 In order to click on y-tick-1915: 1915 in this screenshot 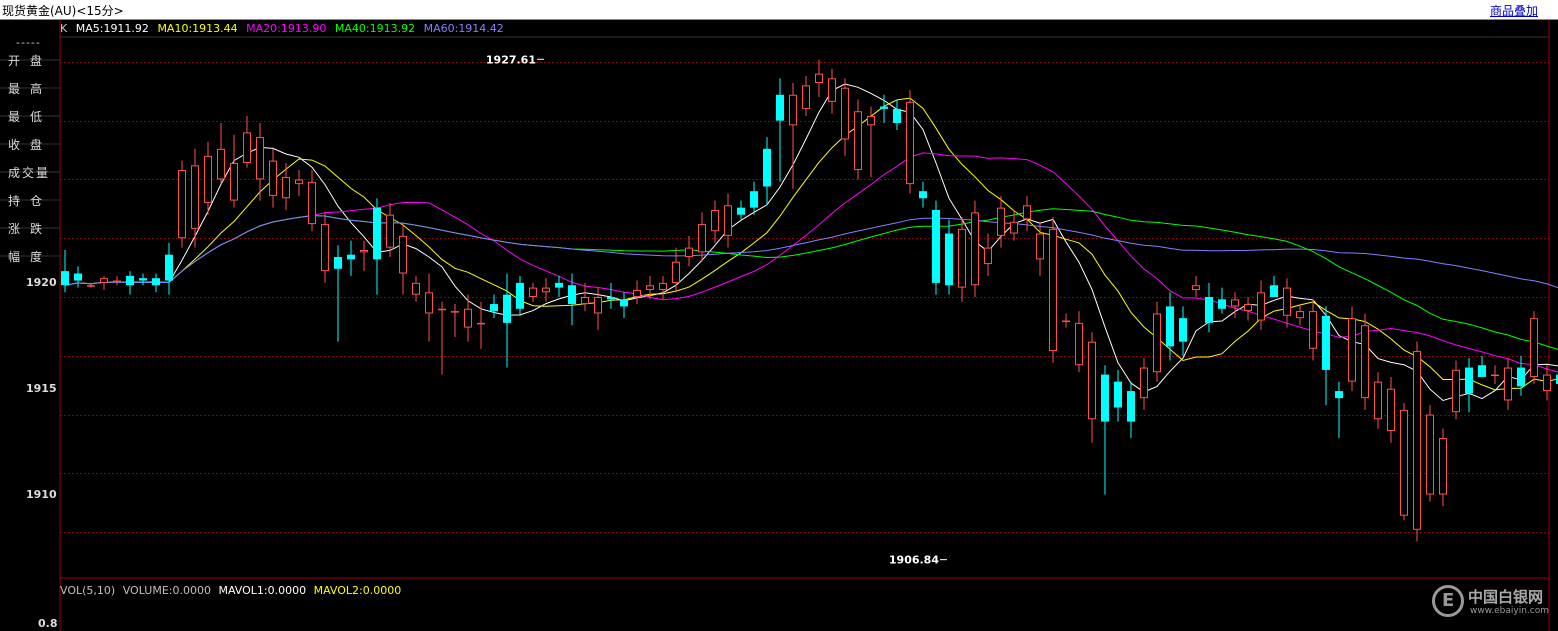, I will do `click(41, 388)`.